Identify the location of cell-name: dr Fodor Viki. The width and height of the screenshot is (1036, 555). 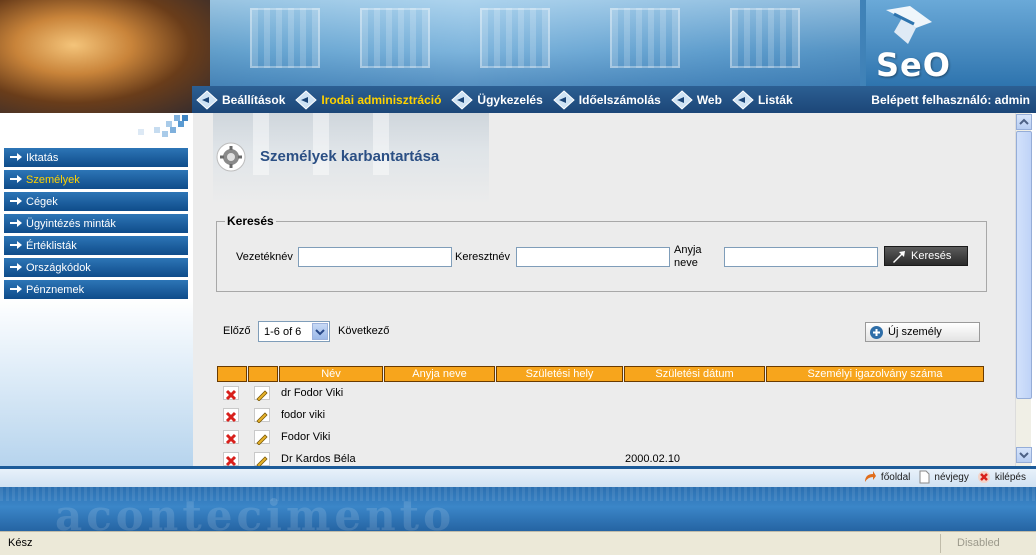
(312, 393).